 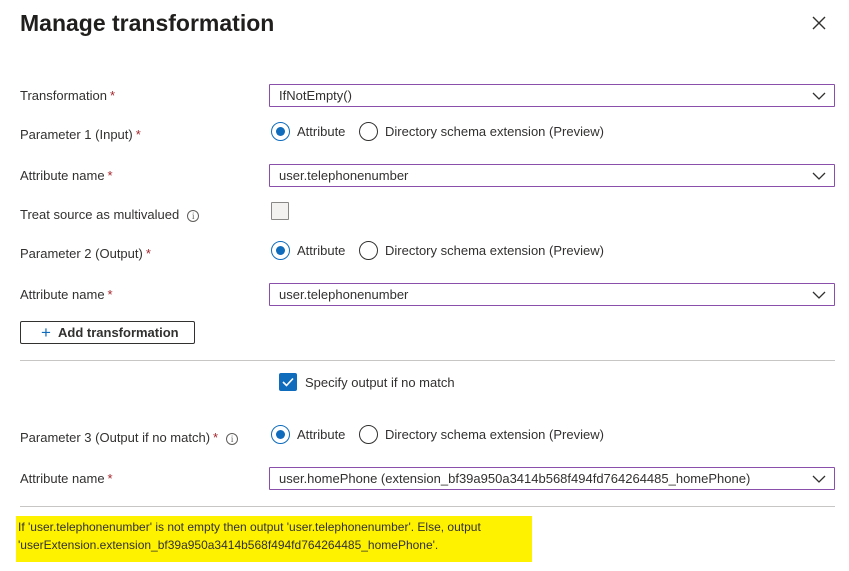 I want to click on param2-label: Parameter 2 (Output) *, so click(x=85, y=253).